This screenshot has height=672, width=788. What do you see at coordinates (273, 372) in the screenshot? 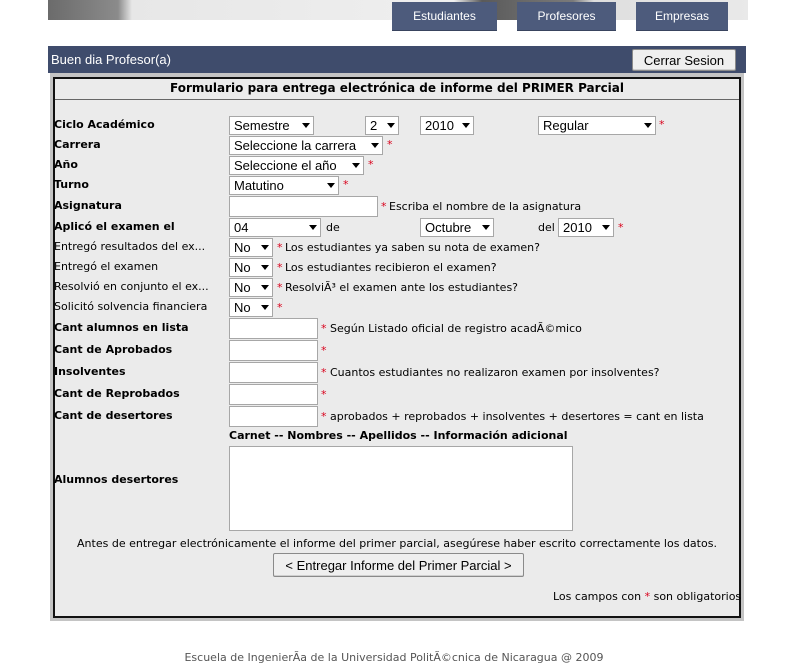
I see `insolventes-input` at bounding box center [273, 372].